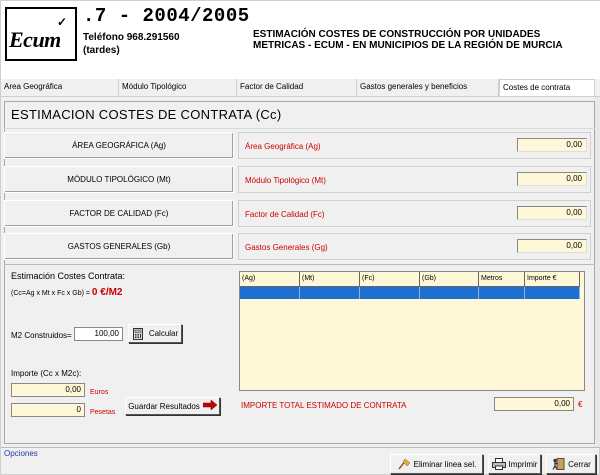  Describe the element at coordinates (35, 39) in the screenshot. I see `logo-text: Ecum` at that location.